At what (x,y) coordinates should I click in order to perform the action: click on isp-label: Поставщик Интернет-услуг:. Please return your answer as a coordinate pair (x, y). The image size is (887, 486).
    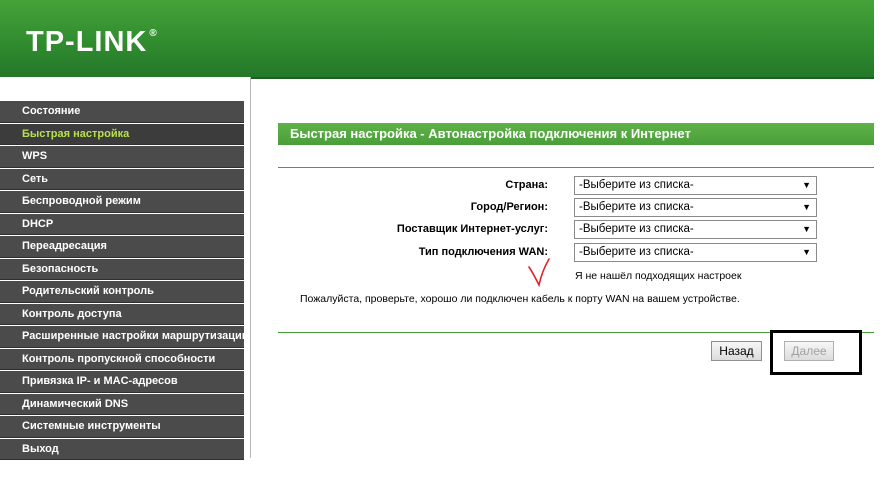
    Looking at the image, I should click on (472, 229).